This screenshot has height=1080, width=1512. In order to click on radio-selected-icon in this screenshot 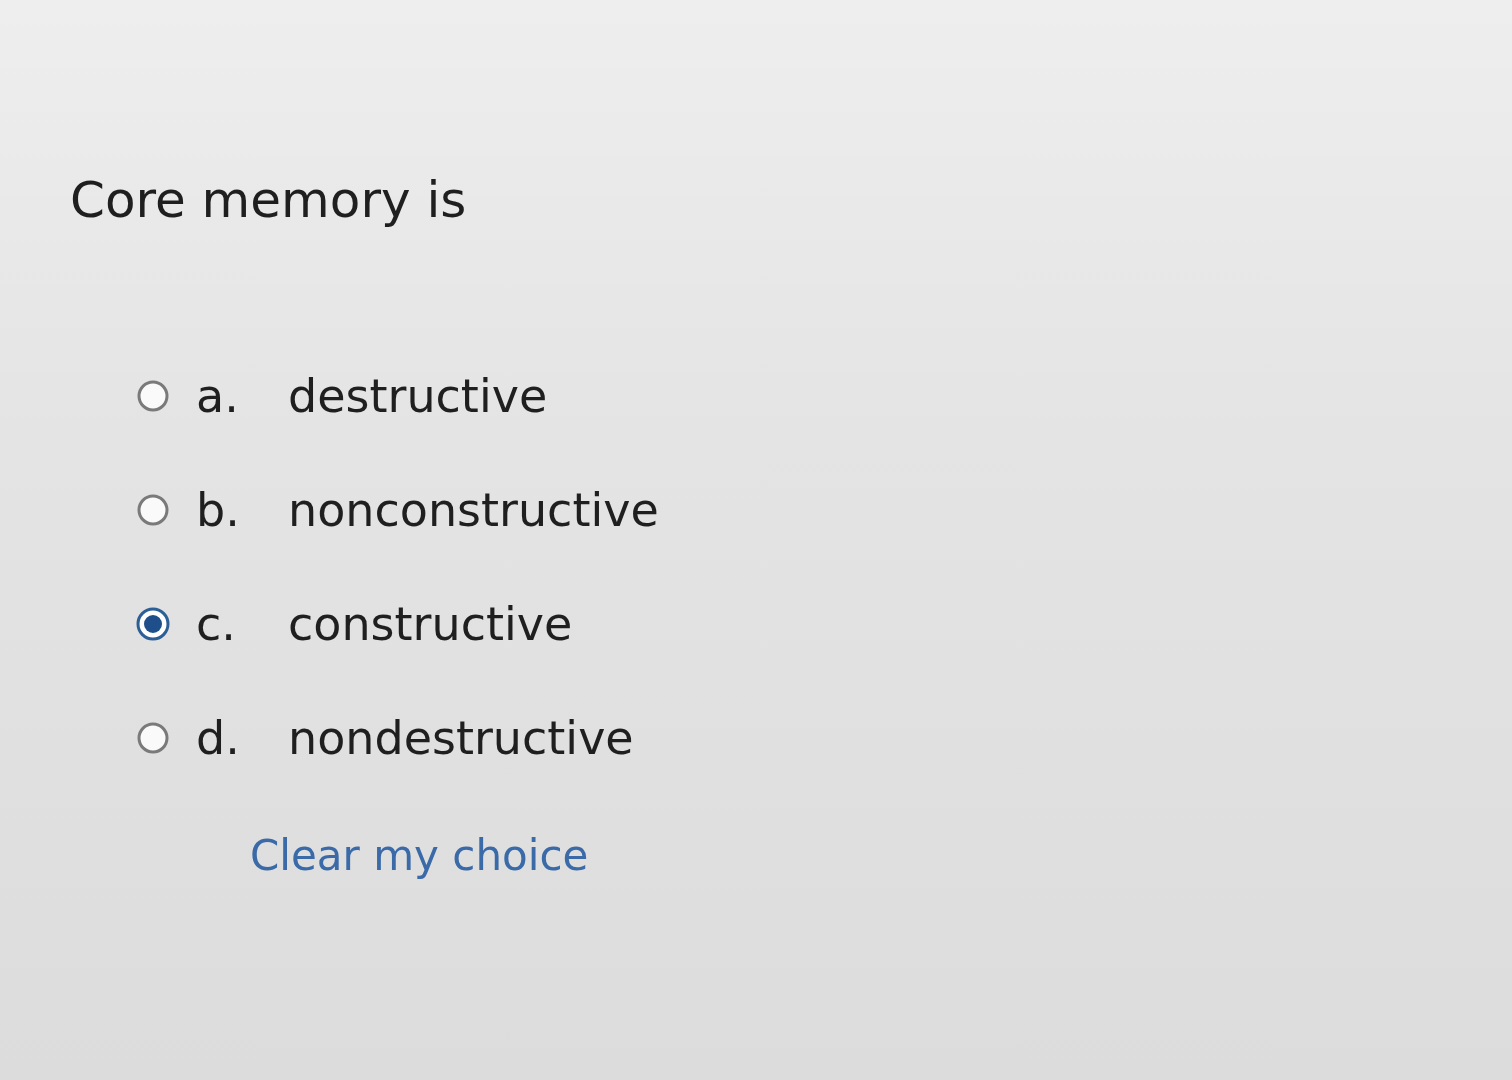, I will do `click(153, 624)`.